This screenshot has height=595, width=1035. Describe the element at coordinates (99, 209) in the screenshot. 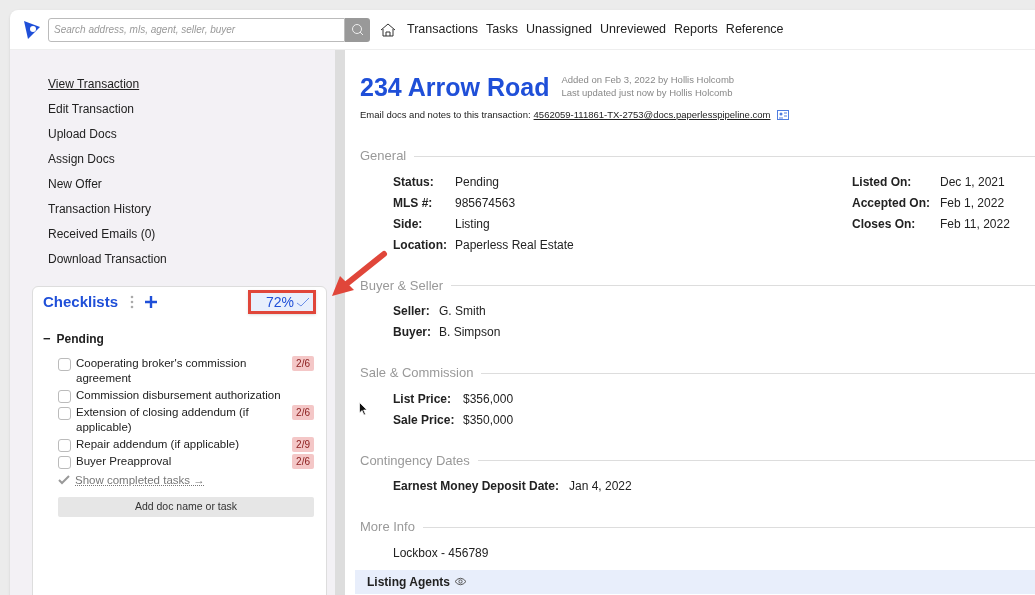

I see `sidebar-link: Transaction History` at that location.